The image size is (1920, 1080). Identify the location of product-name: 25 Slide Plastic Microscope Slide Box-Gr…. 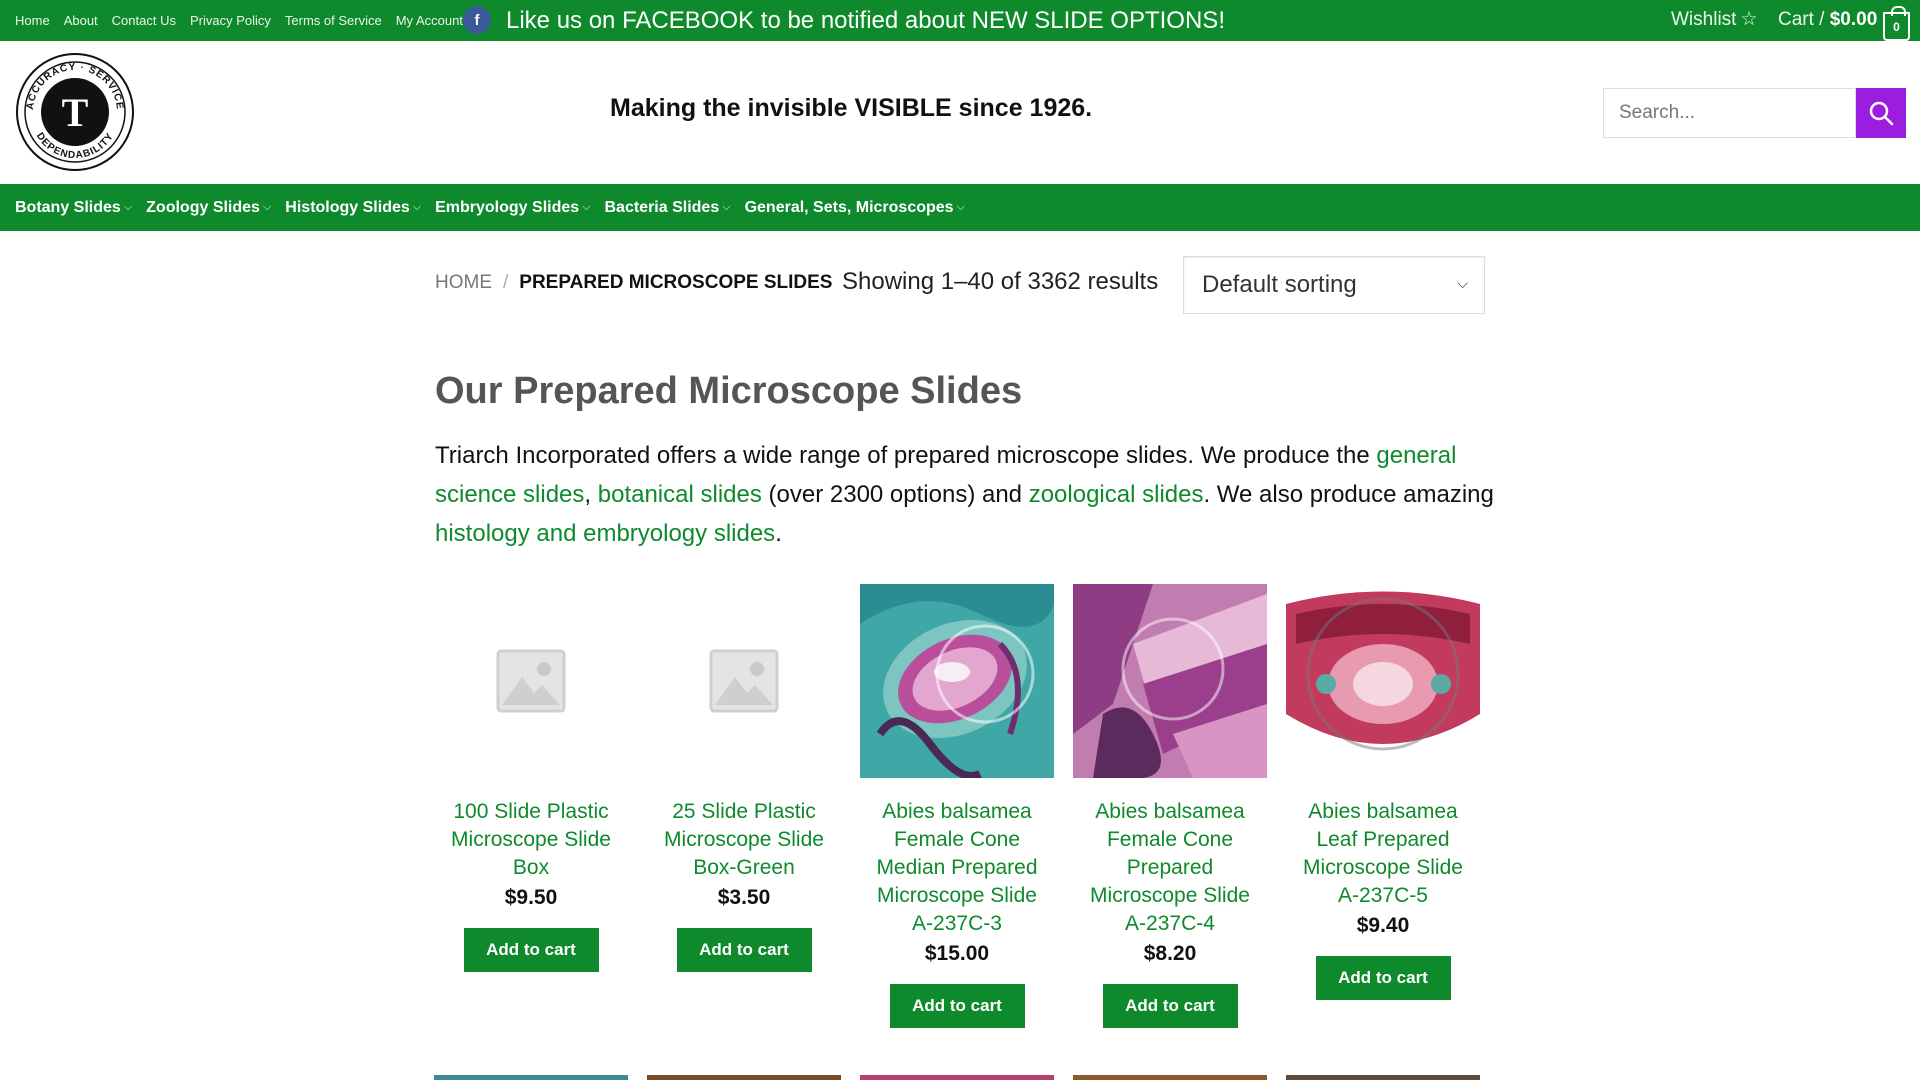
(744, 840).